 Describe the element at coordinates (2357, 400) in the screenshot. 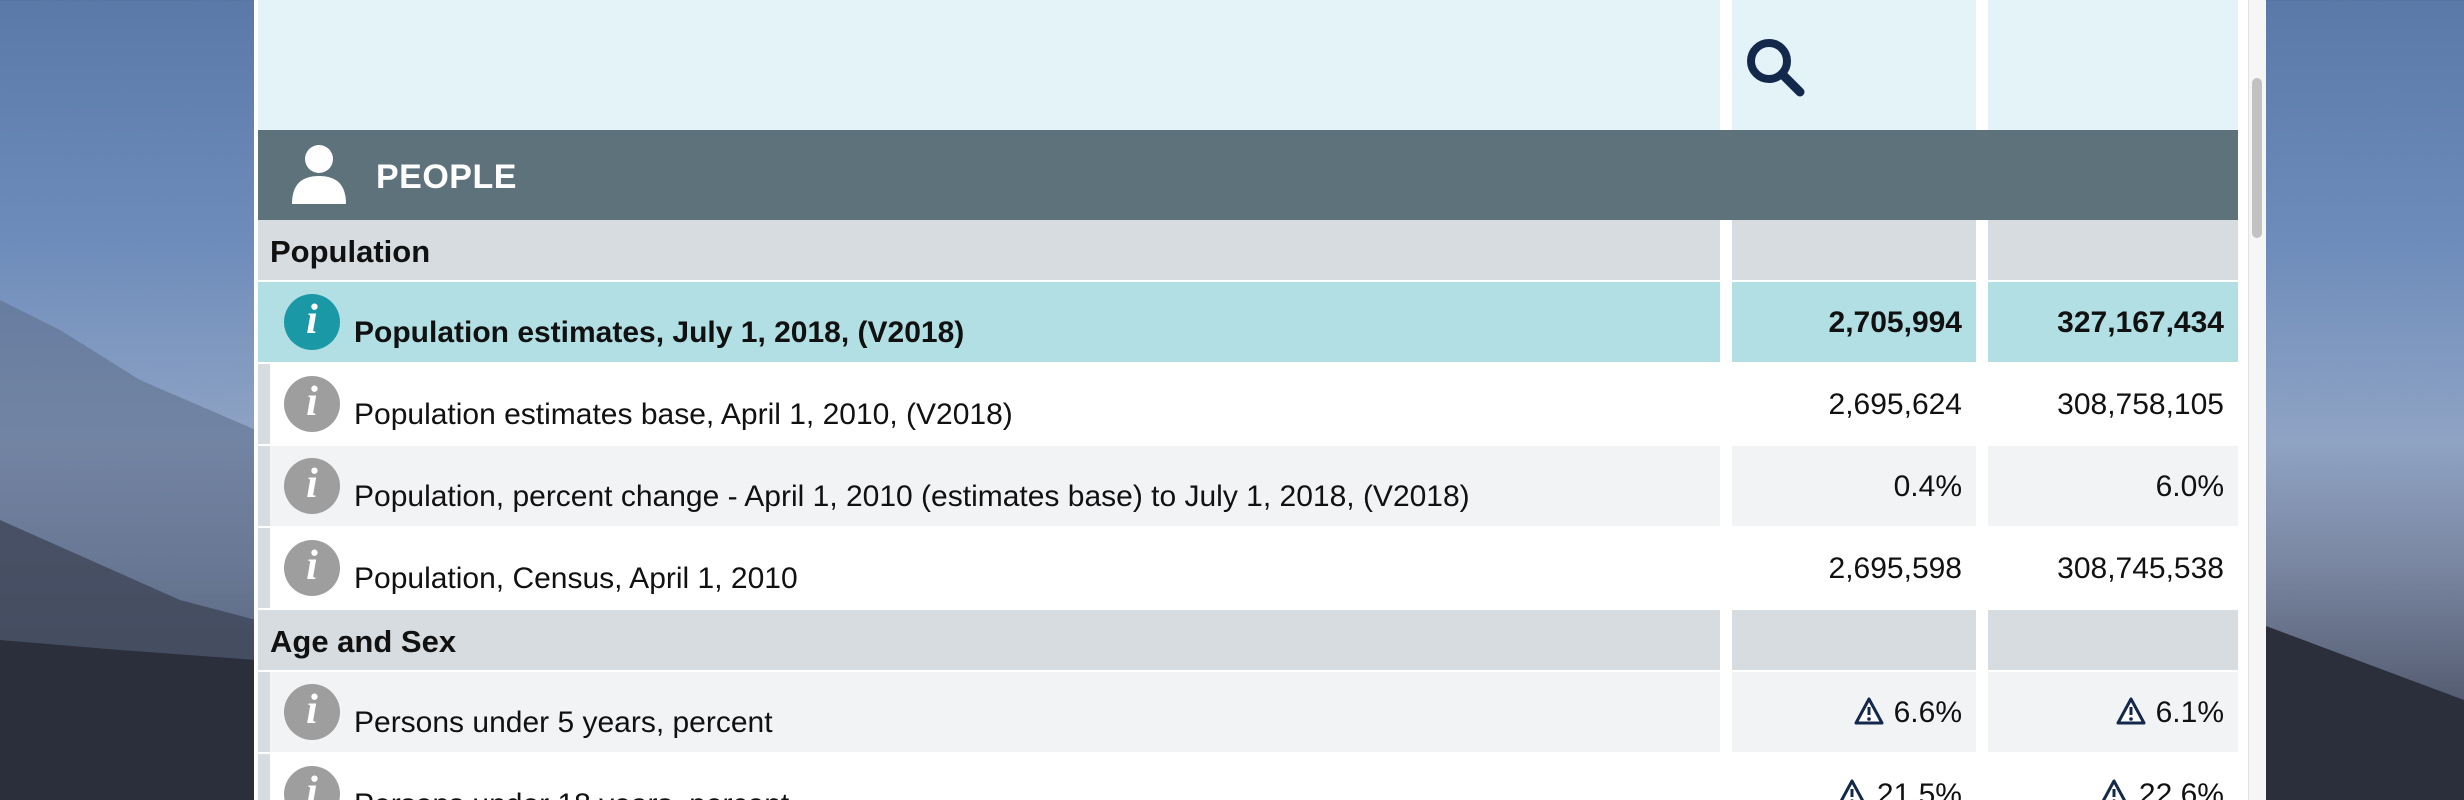

I see `desktop-background-right` at that location.